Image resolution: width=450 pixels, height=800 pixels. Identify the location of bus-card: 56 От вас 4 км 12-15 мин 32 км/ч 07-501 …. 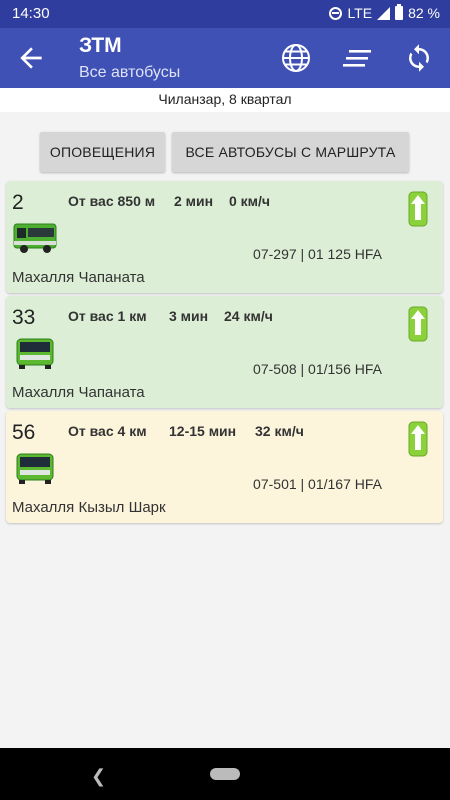
(224, 467).